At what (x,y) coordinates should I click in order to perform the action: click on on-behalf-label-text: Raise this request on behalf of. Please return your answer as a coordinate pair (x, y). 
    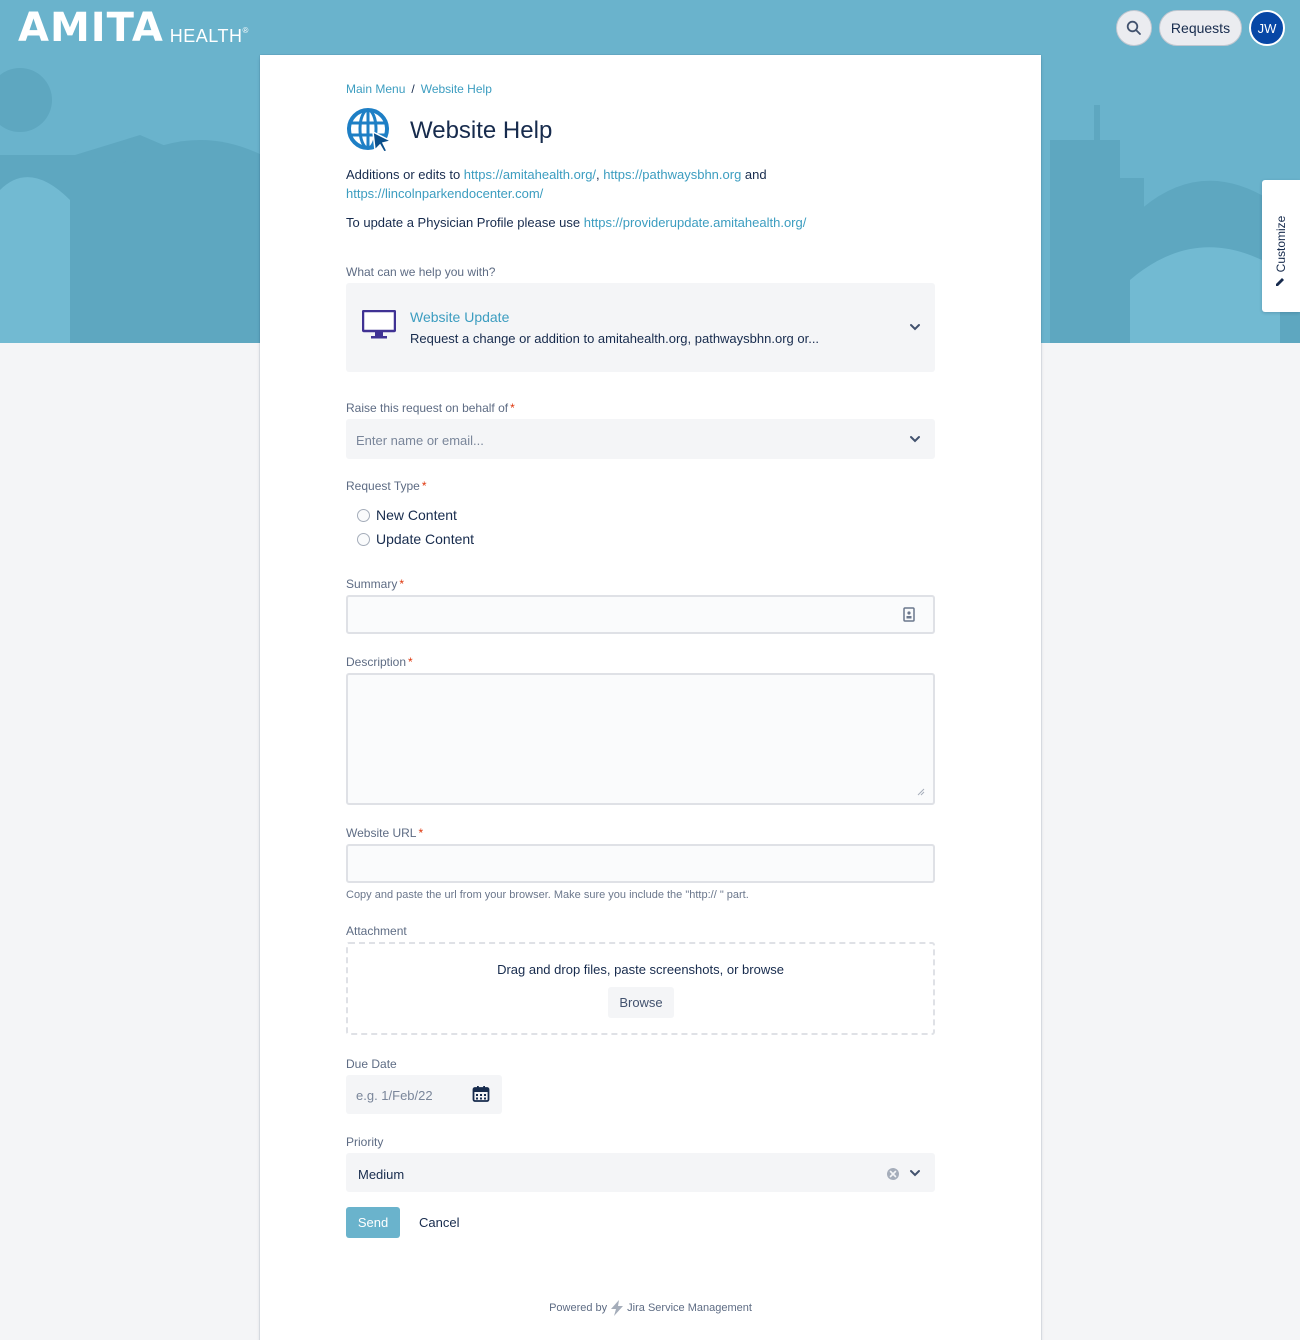
    Looking at the image, I should click on (427, 408).